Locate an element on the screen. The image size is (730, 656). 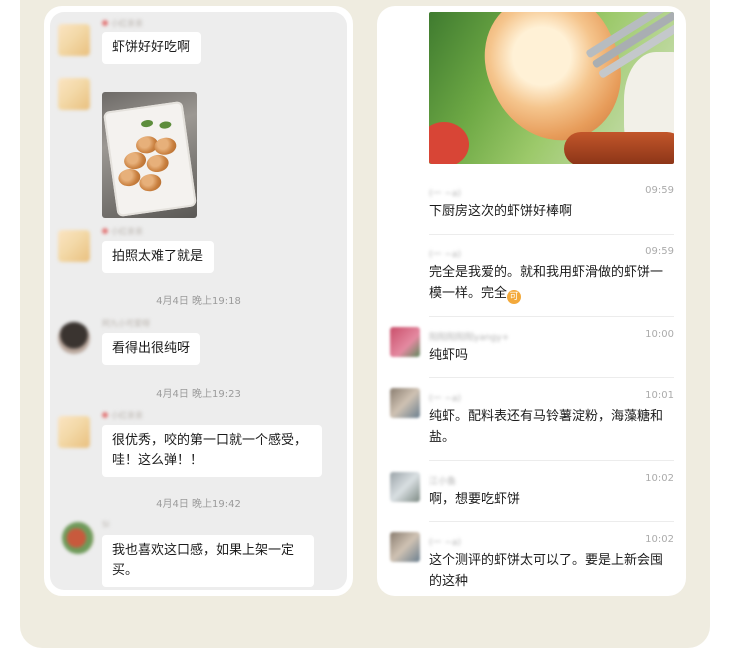
message-bubble: 看得出很纯呀 is located at coordinates (151, 349).